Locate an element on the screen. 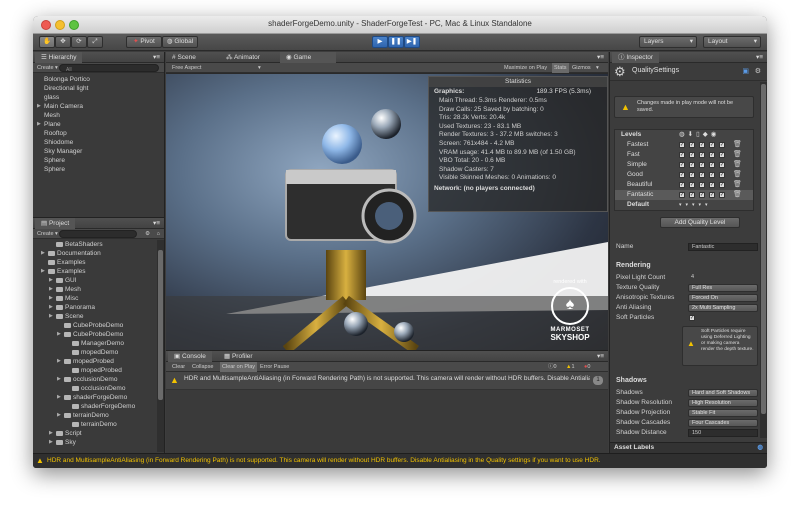 The width and height of the screenshot is (800, 513). scrollbar-thumb is located at coordinates (763, 249).